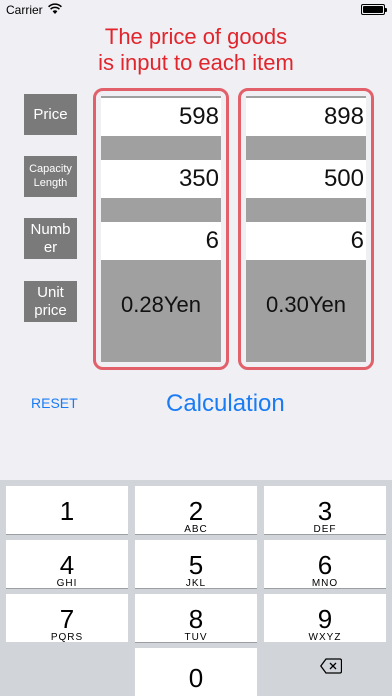  Describe the element at coordinates (325, 564) in the screenshot. I see `key-6: 6 MNO` at that location.